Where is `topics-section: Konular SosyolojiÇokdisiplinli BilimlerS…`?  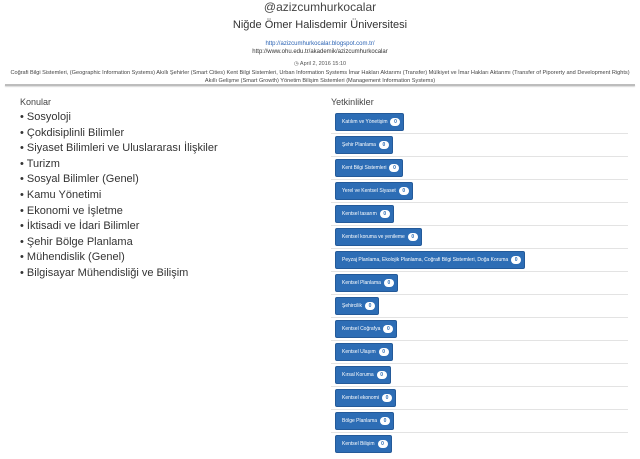
topics-section: Konular SosyolojiÇokdisiplinli BilimlerS… is located at coordinates (119, 189).